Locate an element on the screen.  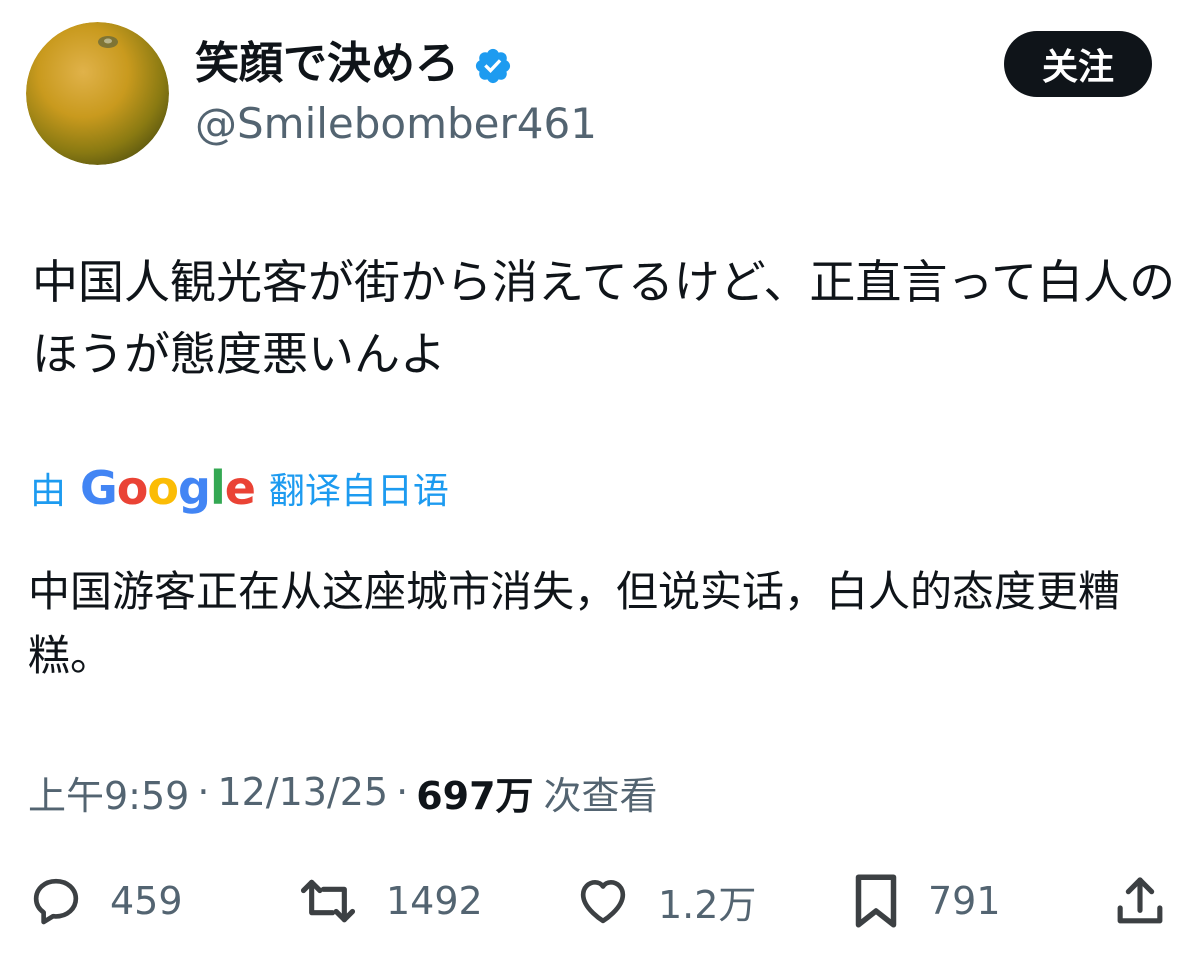
tweet-meta: 上午9:59 · 12/13/25 · 697万 次查看 is located at coordinates (343, 792).